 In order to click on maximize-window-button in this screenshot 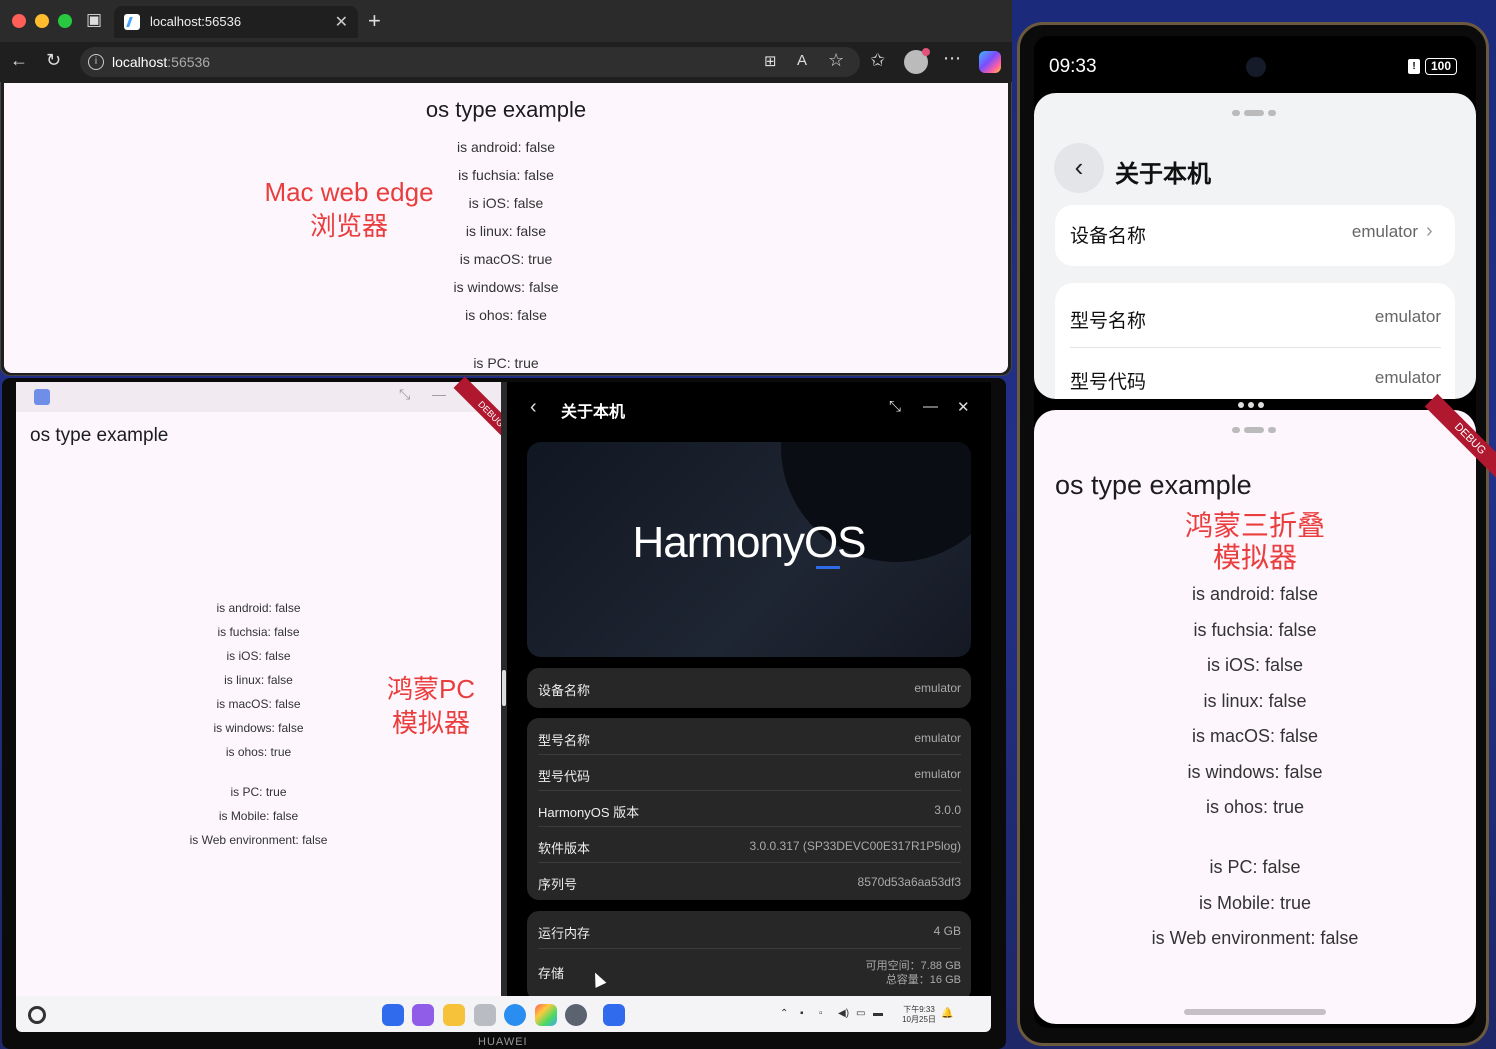, I will do `click(65, 21)`.